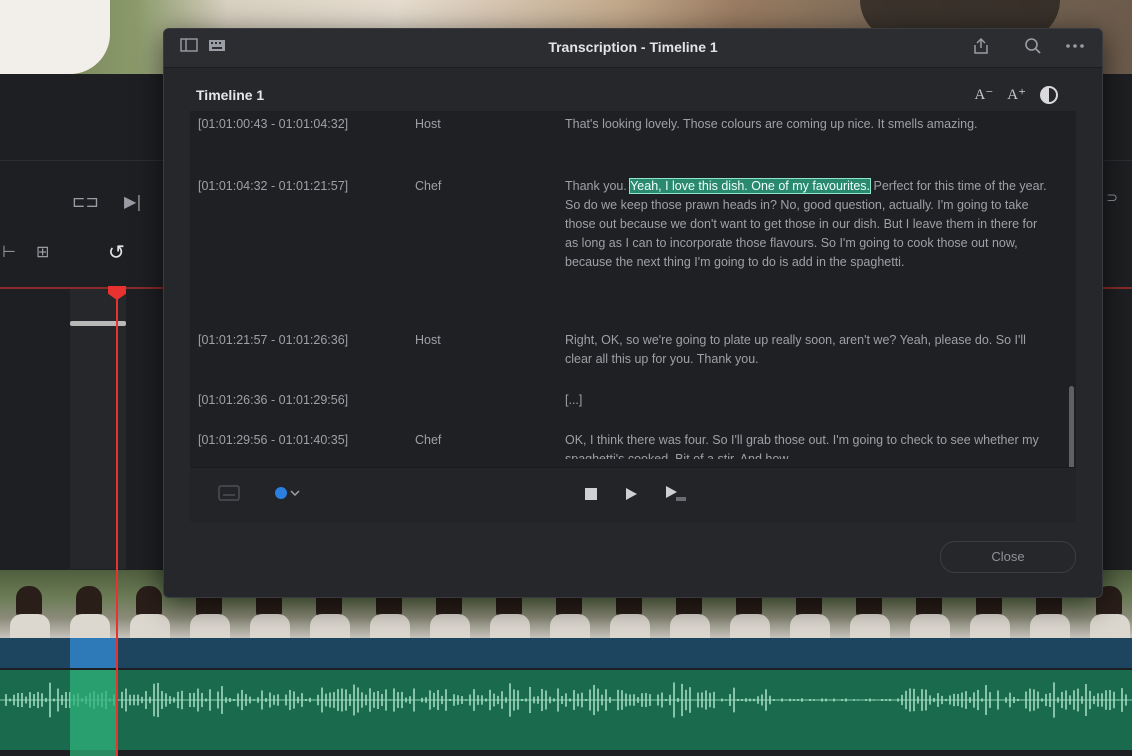 Image resolution: width=1132 pixels, height=756 pixels. I want to click on transcript-text: [...], so click(806, 400).